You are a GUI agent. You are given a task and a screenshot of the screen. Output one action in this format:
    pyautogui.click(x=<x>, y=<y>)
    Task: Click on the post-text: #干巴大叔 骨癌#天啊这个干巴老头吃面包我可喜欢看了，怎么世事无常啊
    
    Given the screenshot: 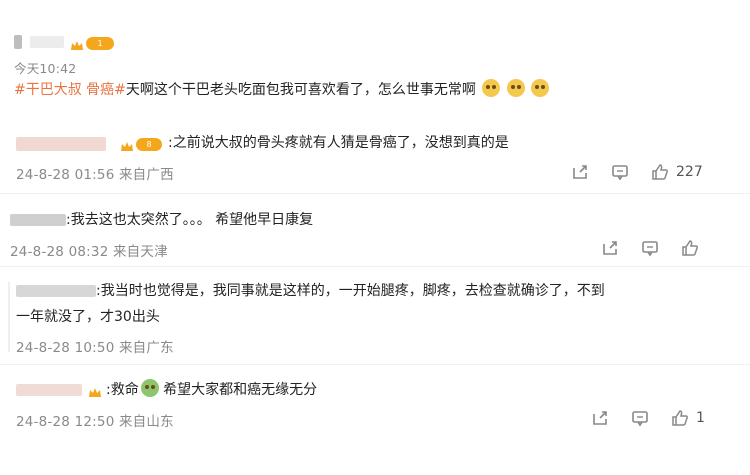 What is the action you would take?
    pyautogui.click(x=282, y=89)
    